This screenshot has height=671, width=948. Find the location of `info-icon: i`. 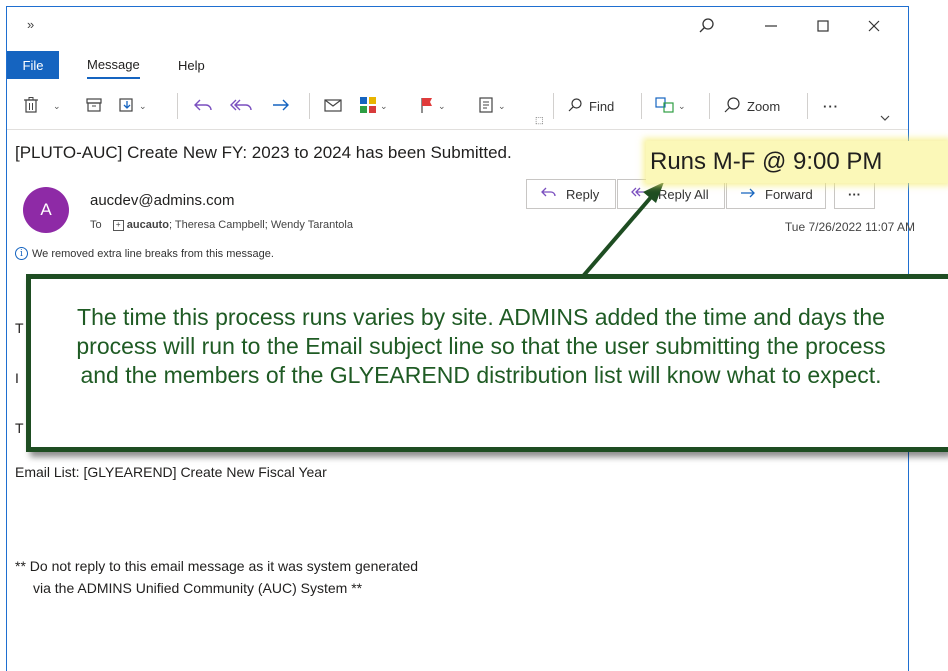

info-icon: i is located at coordinates (21, 253).